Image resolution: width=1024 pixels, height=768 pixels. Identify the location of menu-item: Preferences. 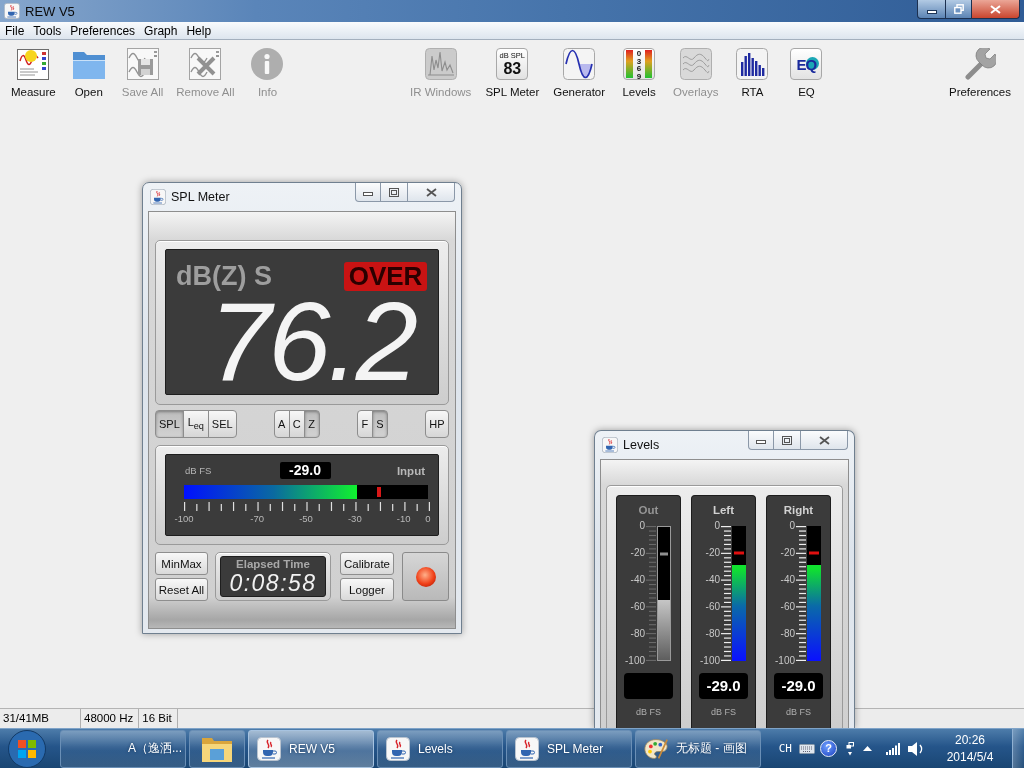
(103, 30).